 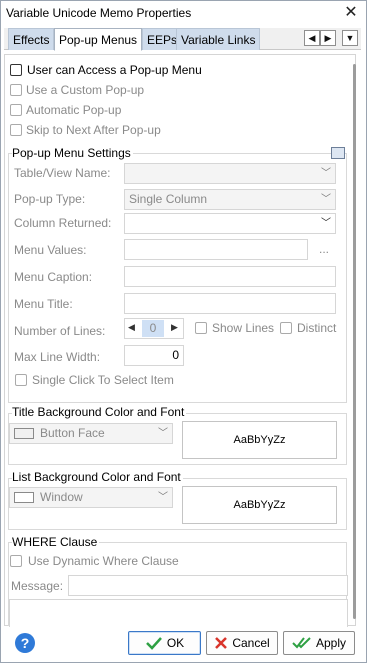 What do you see at coordinates (328, 38) in the screenshot?
I see `tab-scroll-right-icon: ▶` at bounding box center [328, 38].